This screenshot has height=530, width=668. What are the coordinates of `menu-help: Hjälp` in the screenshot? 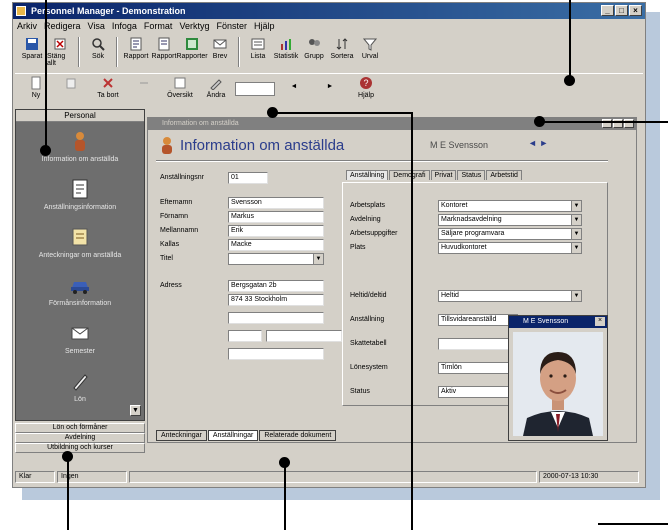 It's located at (264, 26).